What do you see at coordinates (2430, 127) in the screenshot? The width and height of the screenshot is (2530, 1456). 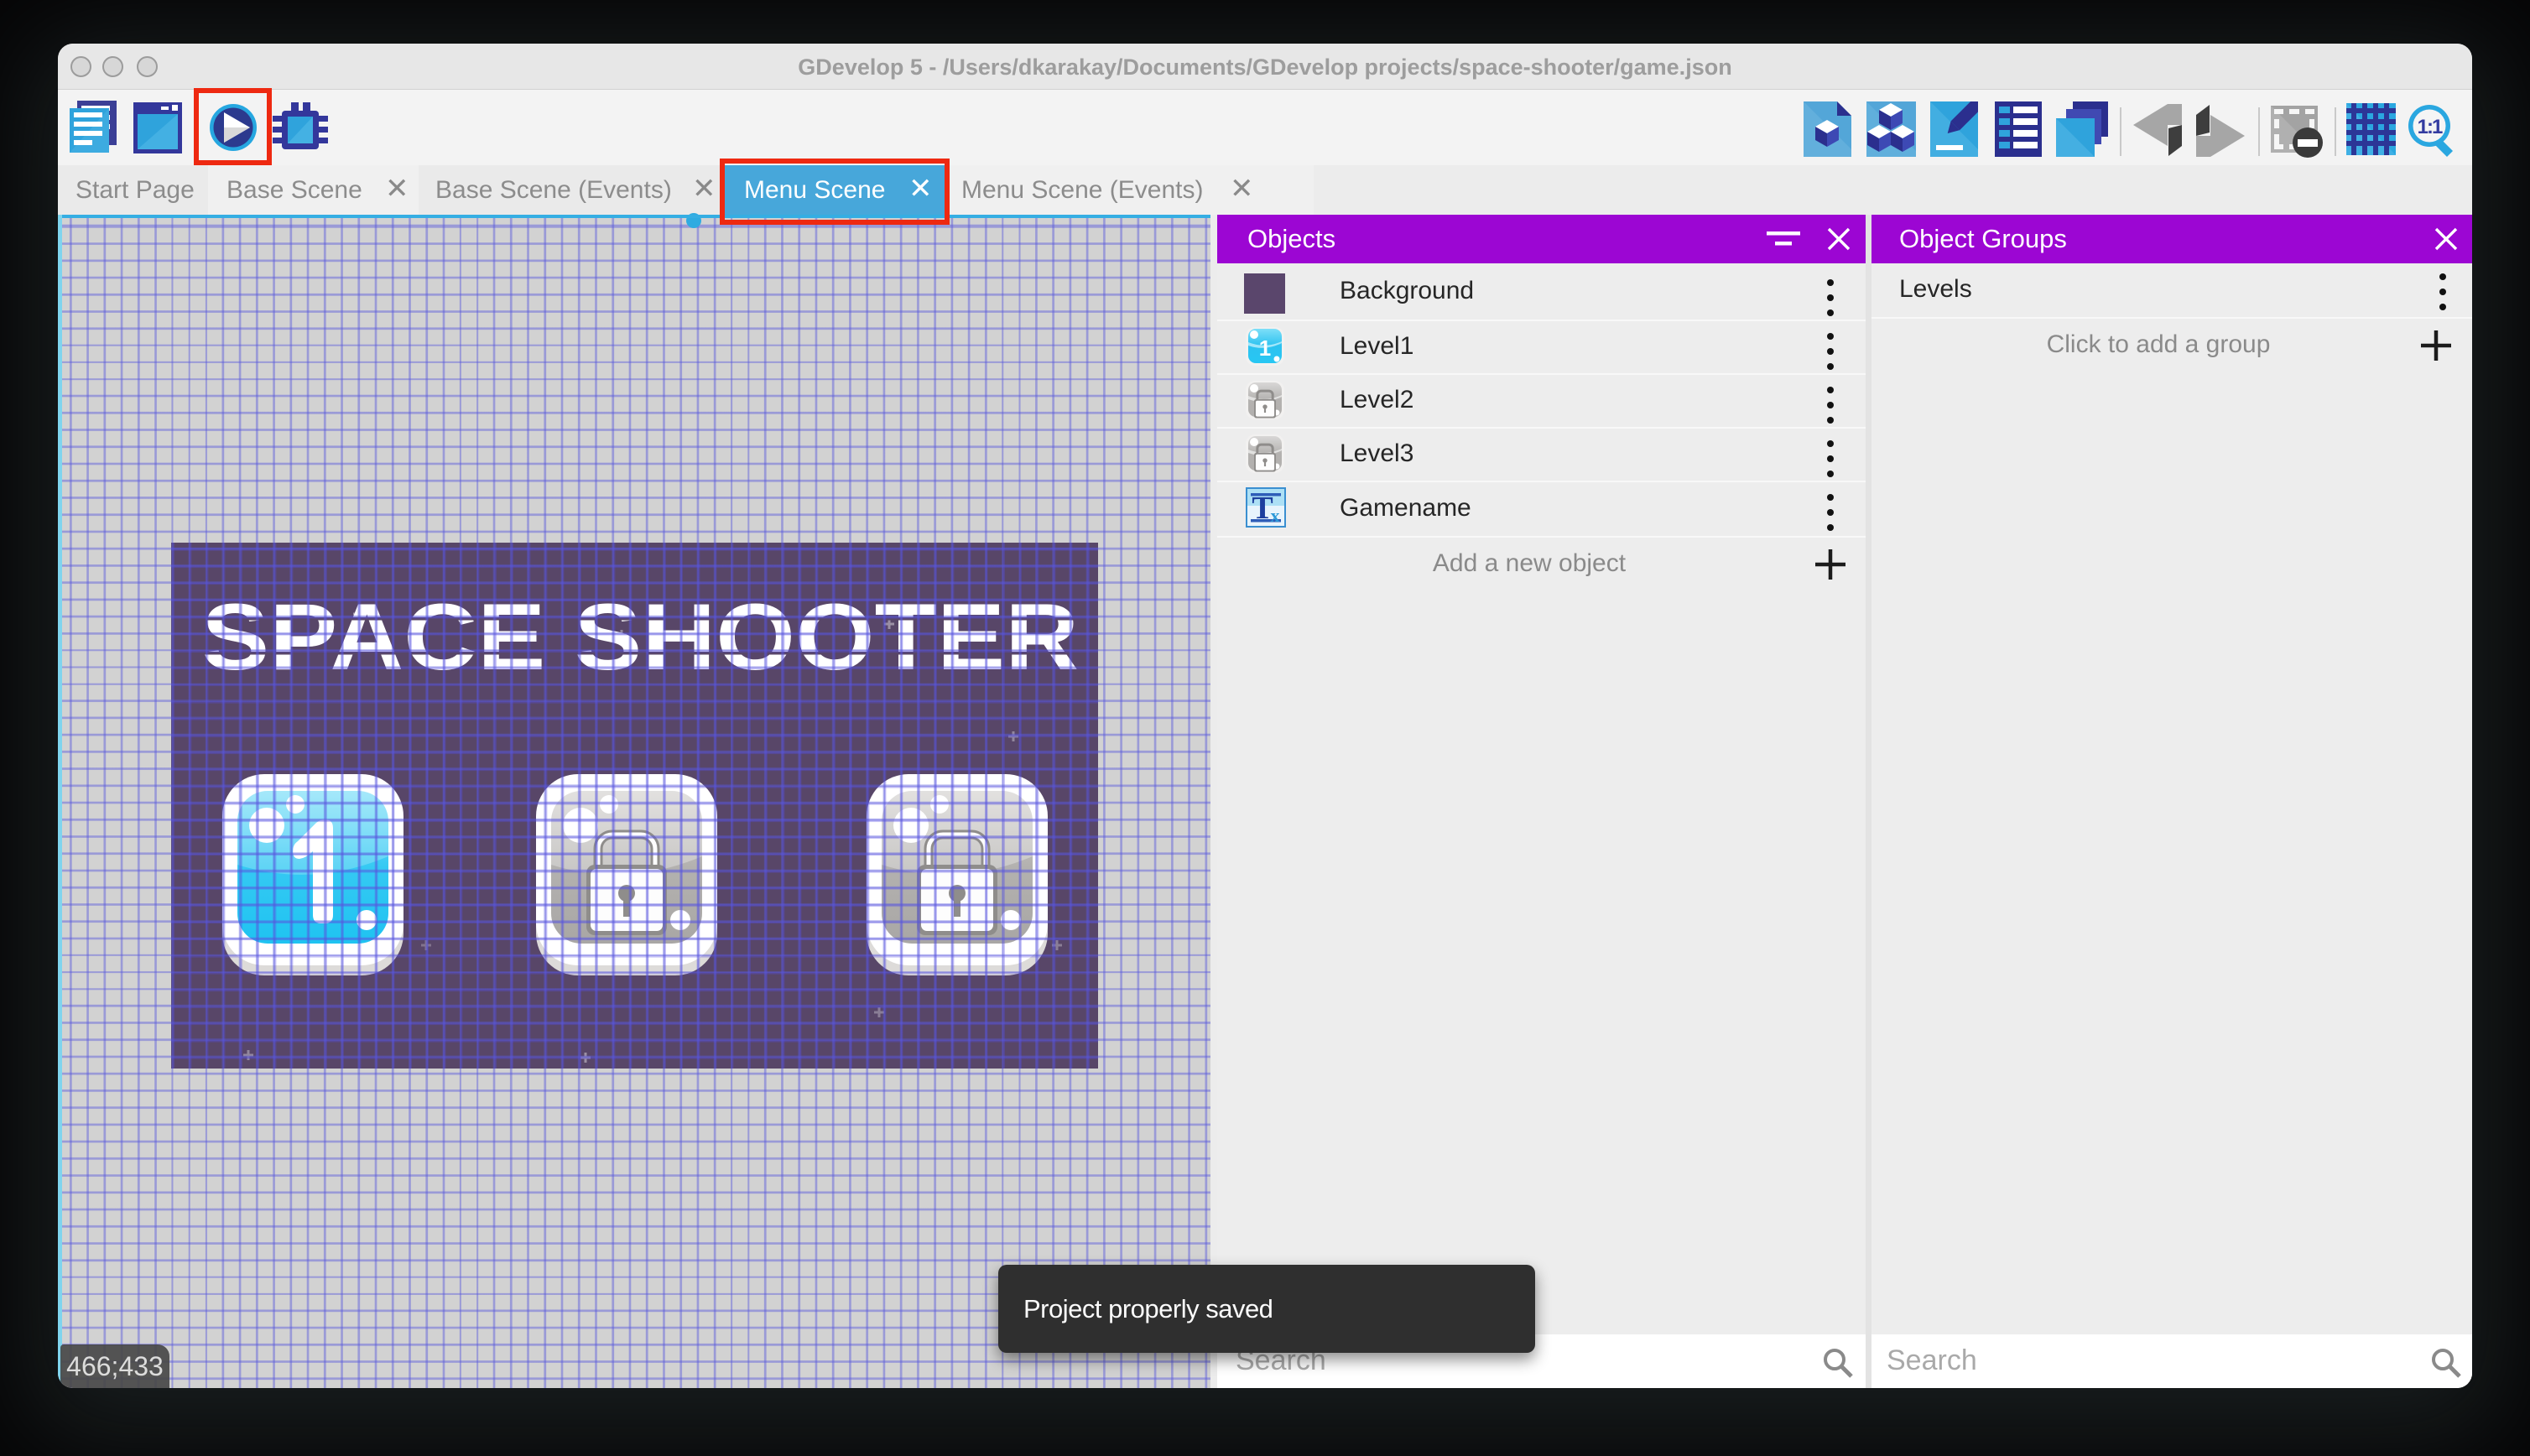 I see `svg-text: 1:1` at bounding box center [2430, 127].